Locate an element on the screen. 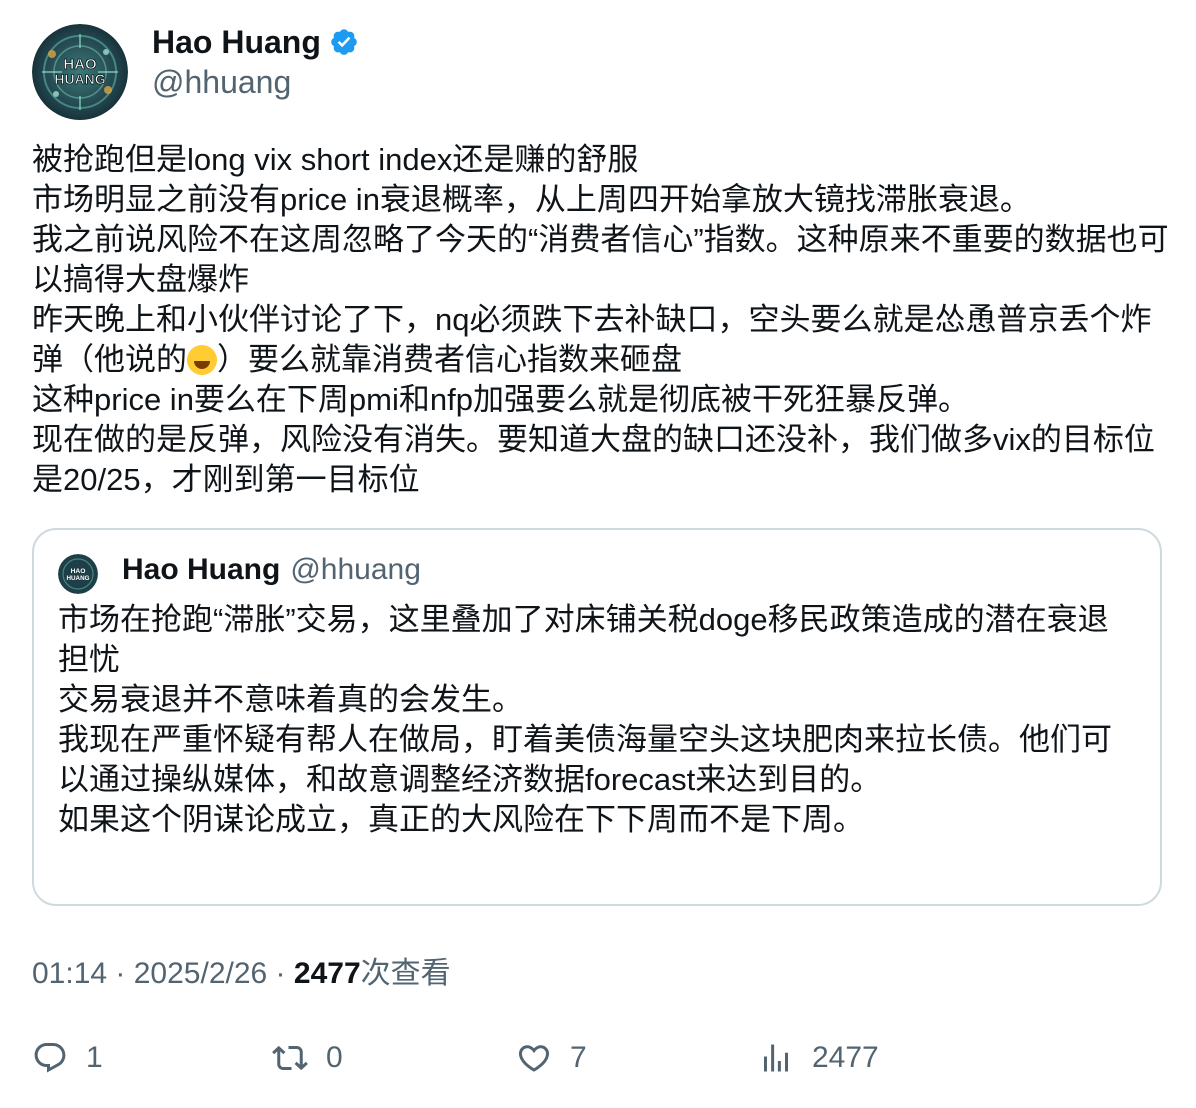  quoted-header: Hao Huang @hhuang is located at coordinates (271, 570).